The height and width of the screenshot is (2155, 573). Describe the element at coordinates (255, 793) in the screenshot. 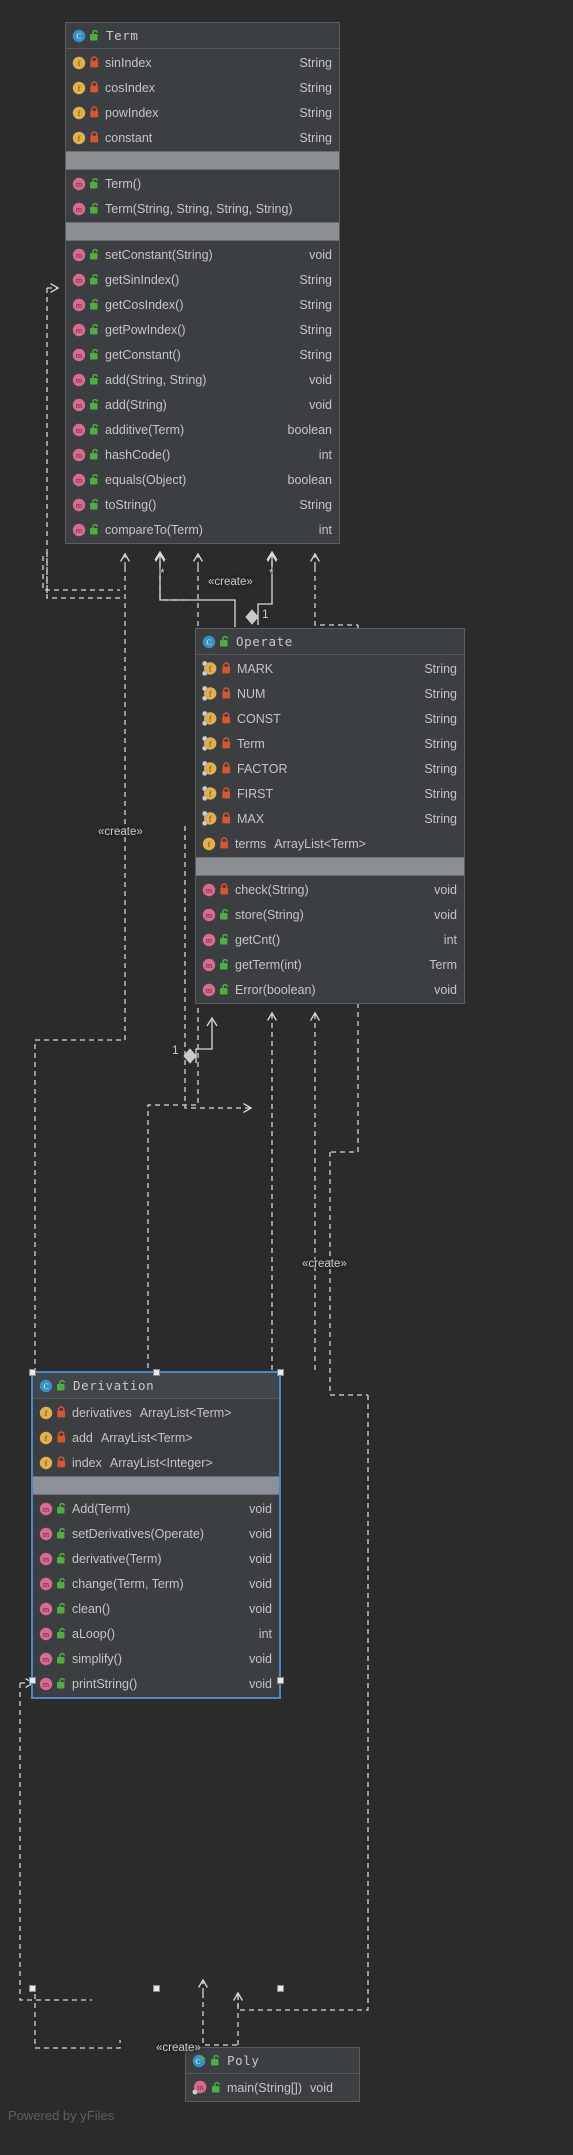

I see `member-name: FIRST` at that location.